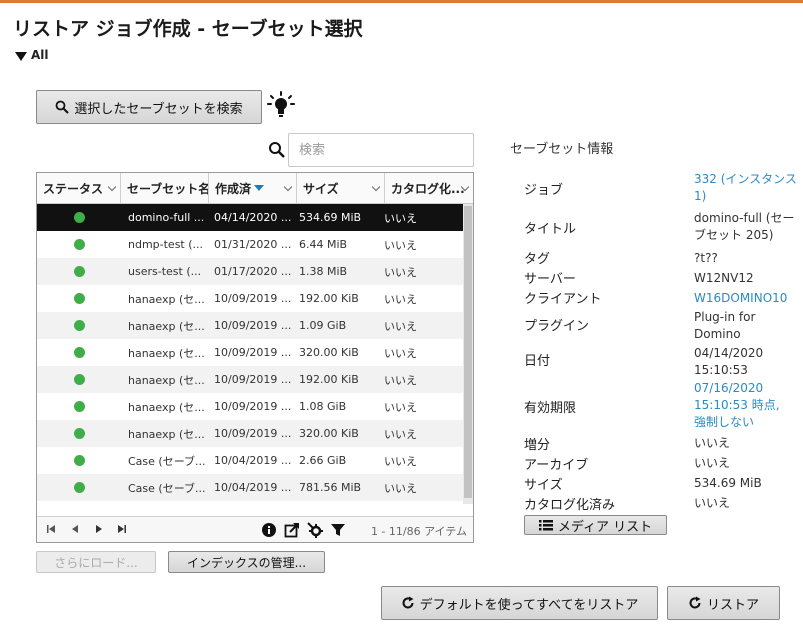 This screenshot has width=803, height=625. I want to click on column-header-size: サイズ, so click(341, 188).